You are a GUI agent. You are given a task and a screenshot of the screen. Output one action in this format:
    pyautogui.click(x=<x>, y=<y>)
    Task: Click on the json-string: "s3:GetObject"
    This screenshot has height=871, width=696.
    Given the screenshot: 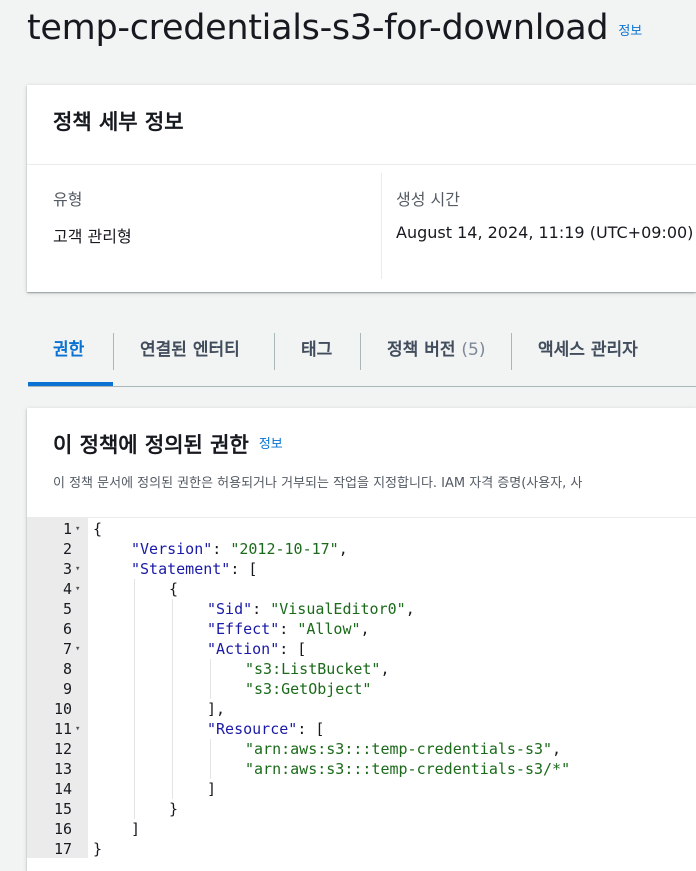 What is the action you would take?
    pyautogui.click(x=308, y=689)
    